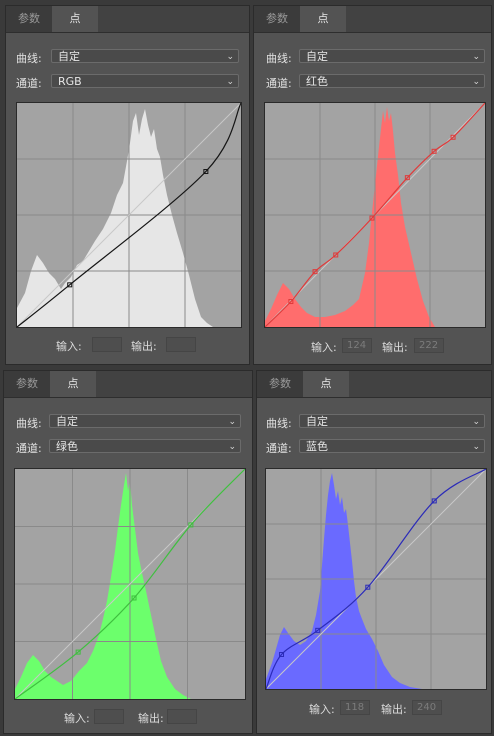 The image size is (494, 736). What do you see at coordinates (429, 345) in the screenshot?
I see `output-field: 222` at bounding box center [429, 345].